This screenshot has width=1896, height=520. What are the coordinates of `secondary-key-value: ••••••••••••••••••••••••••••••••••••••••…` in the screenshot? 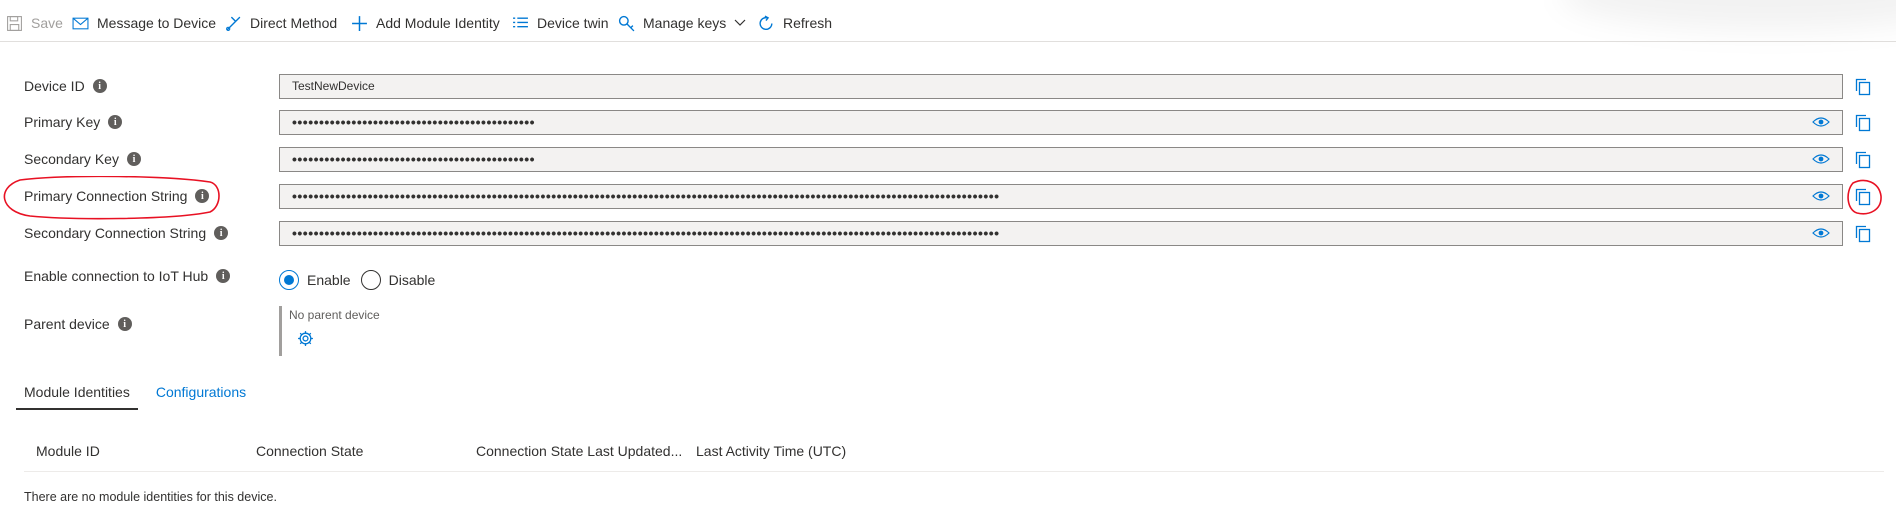 It's located at (414, 159).